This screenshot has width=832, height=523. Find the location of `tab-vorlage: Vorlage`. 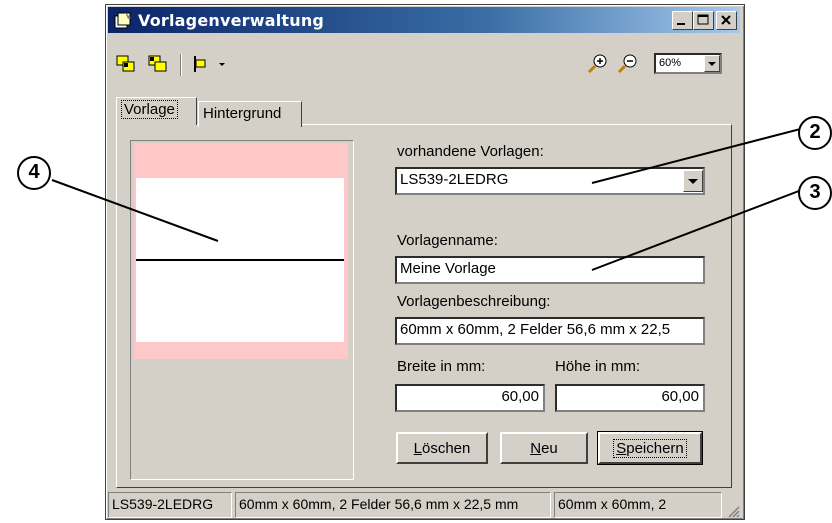

tab-vorlage: Vorlage is located at coordinates (156, 111).